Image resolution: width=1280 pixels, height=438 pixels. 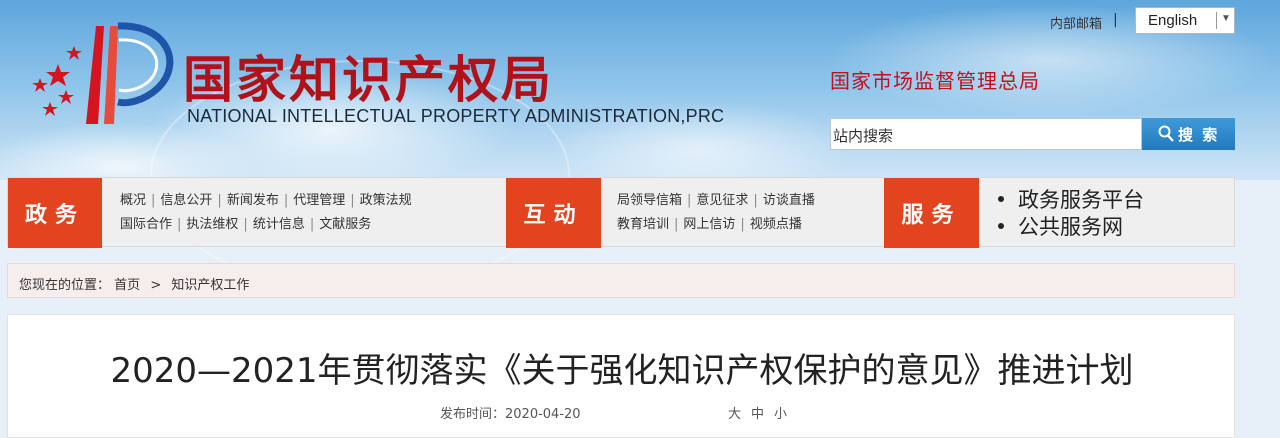 What do you see at coordinates (212, 224) in the screenshot?
I see `nav-link-enforcement: 执法维权` at bounding box center [212, 224].